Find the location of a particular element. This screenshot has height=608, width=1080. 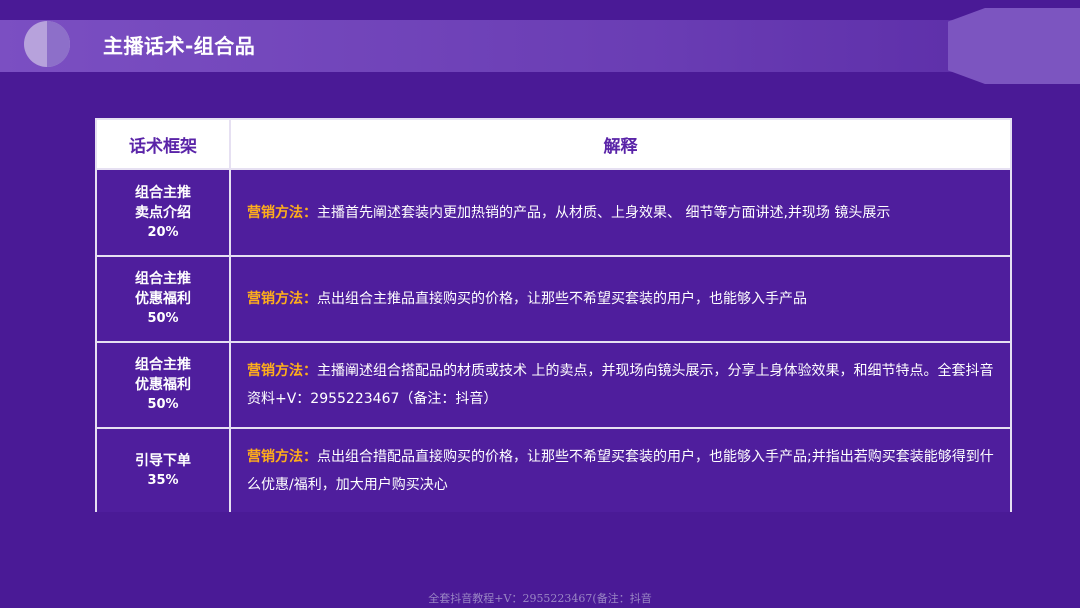

header-circle-decoration is located at coordinates (47, 44).